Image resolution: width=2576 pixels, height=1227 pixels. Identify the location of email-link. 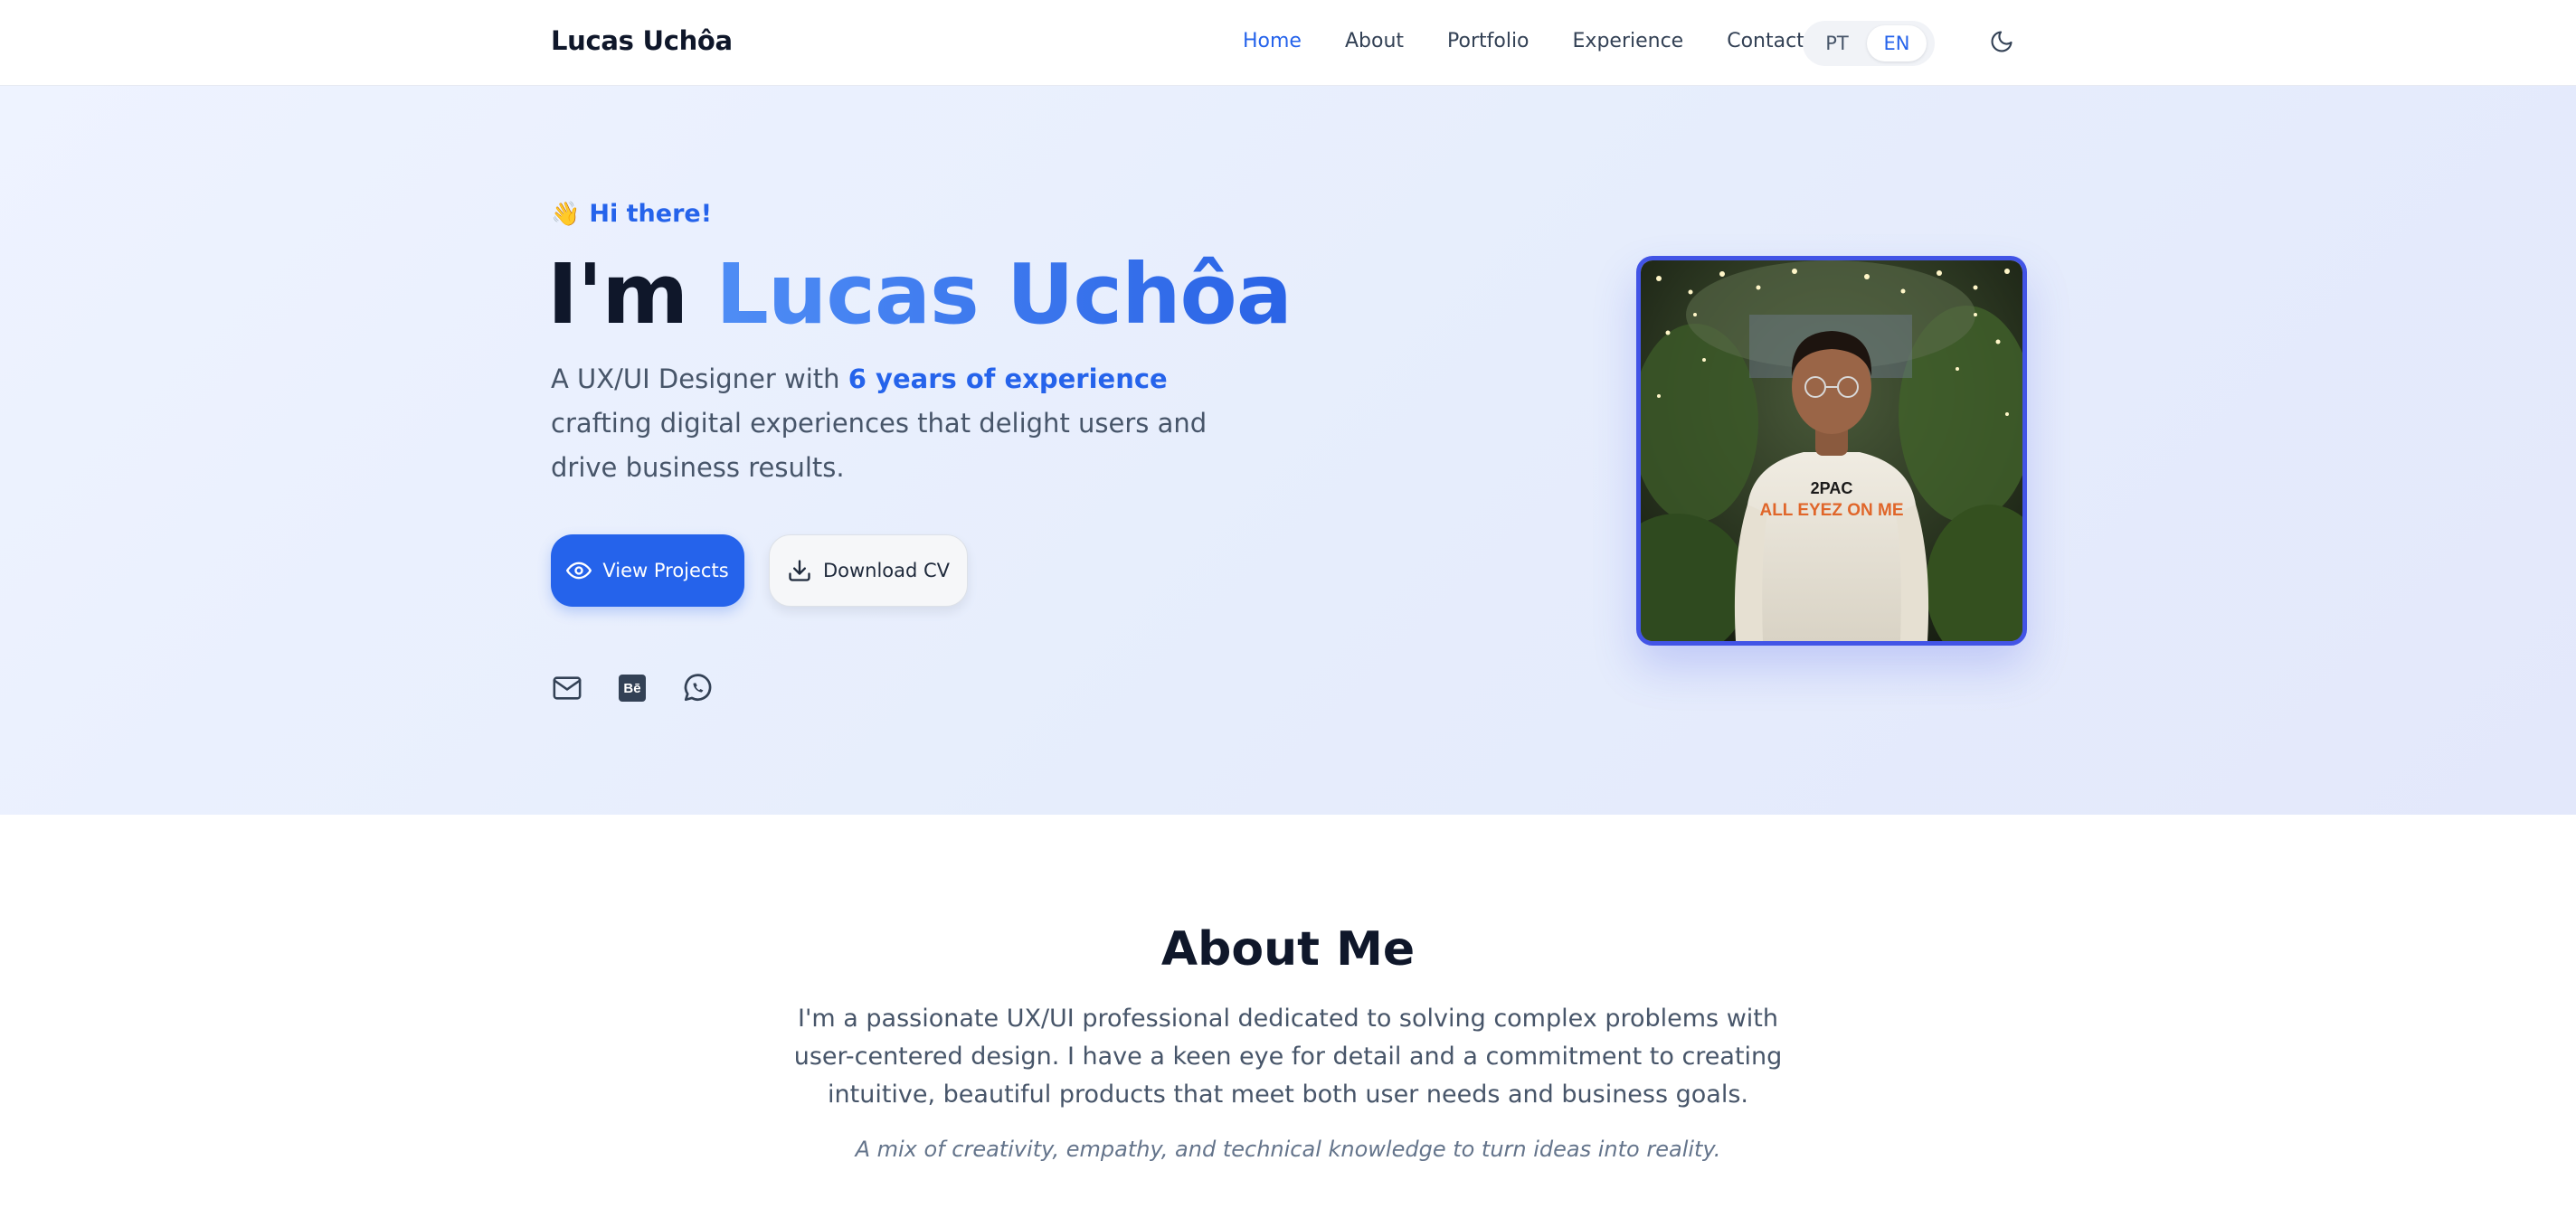
(567, 688).